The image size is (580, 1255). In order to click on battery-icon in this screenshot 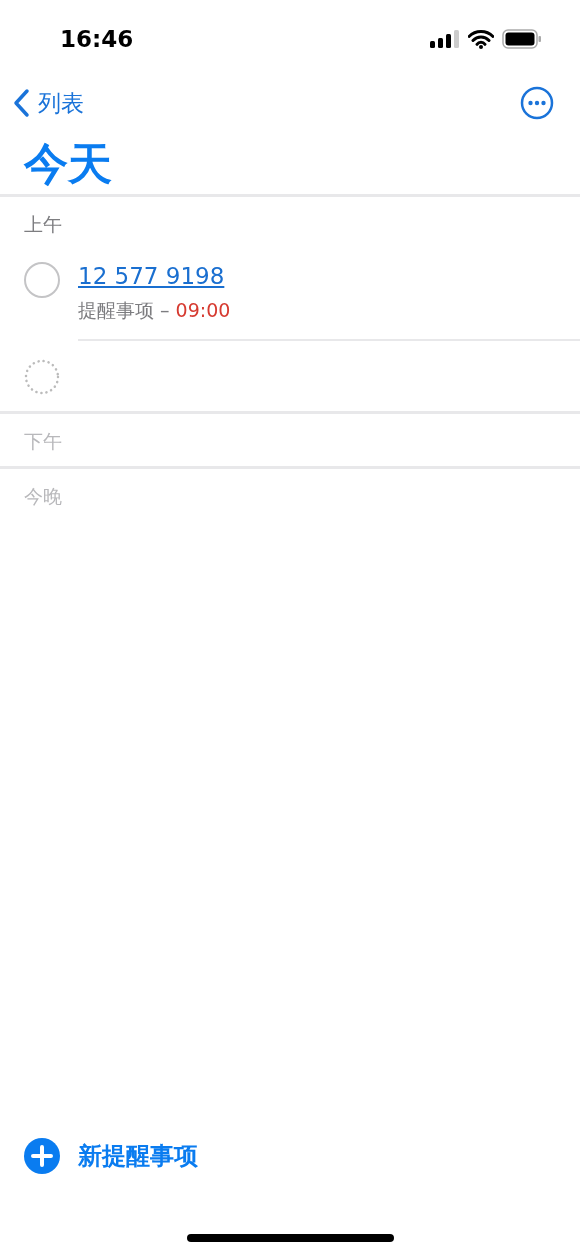, I will do `click(522, 39)`.